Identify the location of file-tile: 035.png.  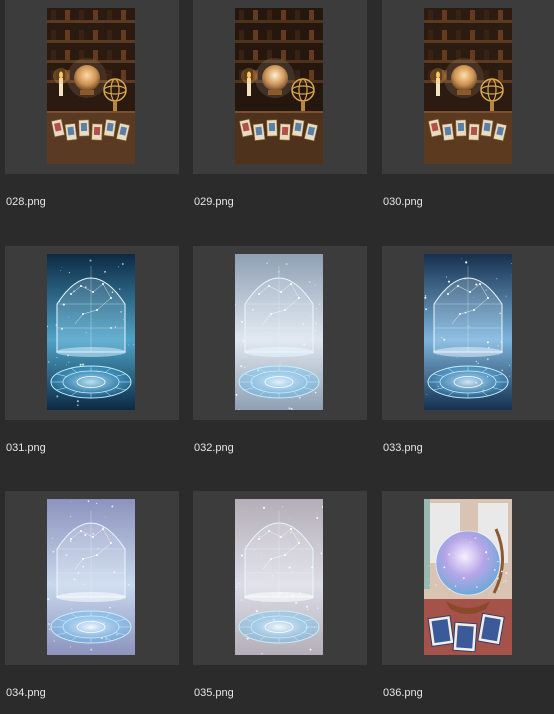
(280, 602).